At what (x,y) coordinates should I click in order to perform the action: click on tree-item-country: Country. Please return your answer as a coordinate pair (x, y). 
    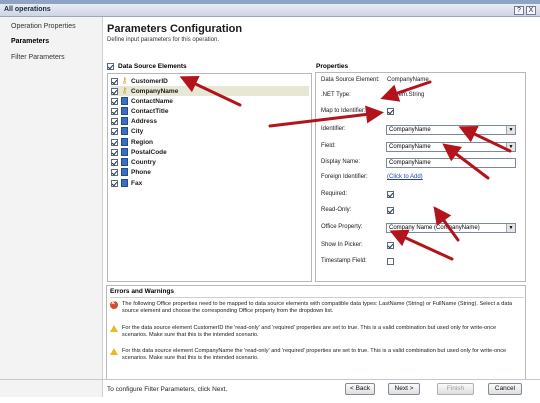
    Looking at the image, I should click on (133, 162).